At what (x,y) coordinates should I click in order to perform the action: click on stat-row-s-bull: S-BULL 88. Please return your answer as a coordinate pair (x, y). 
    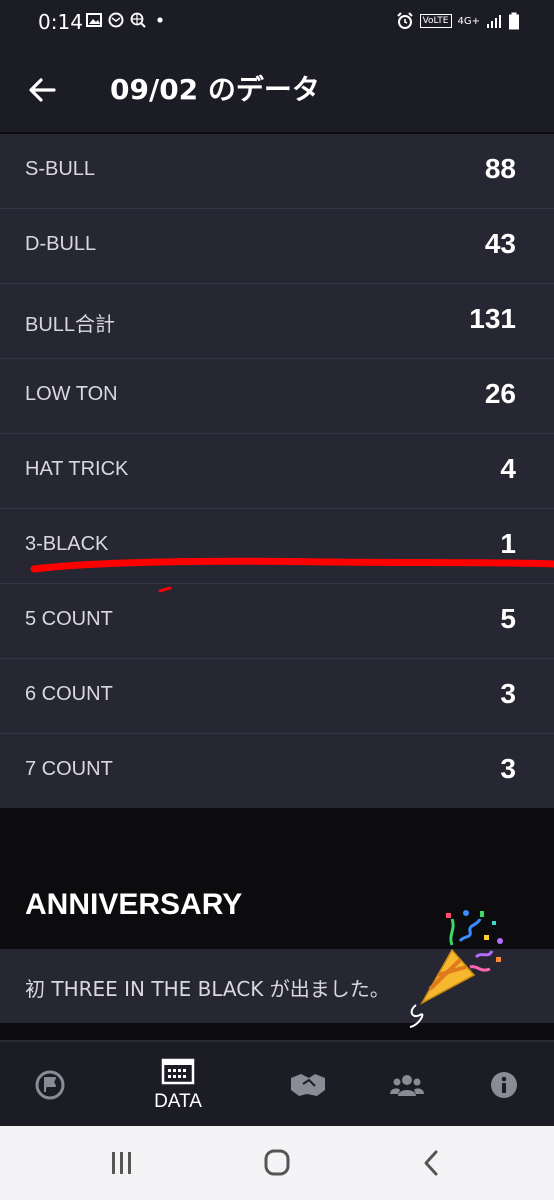
    Looking at the image, I should click on (277, 171).